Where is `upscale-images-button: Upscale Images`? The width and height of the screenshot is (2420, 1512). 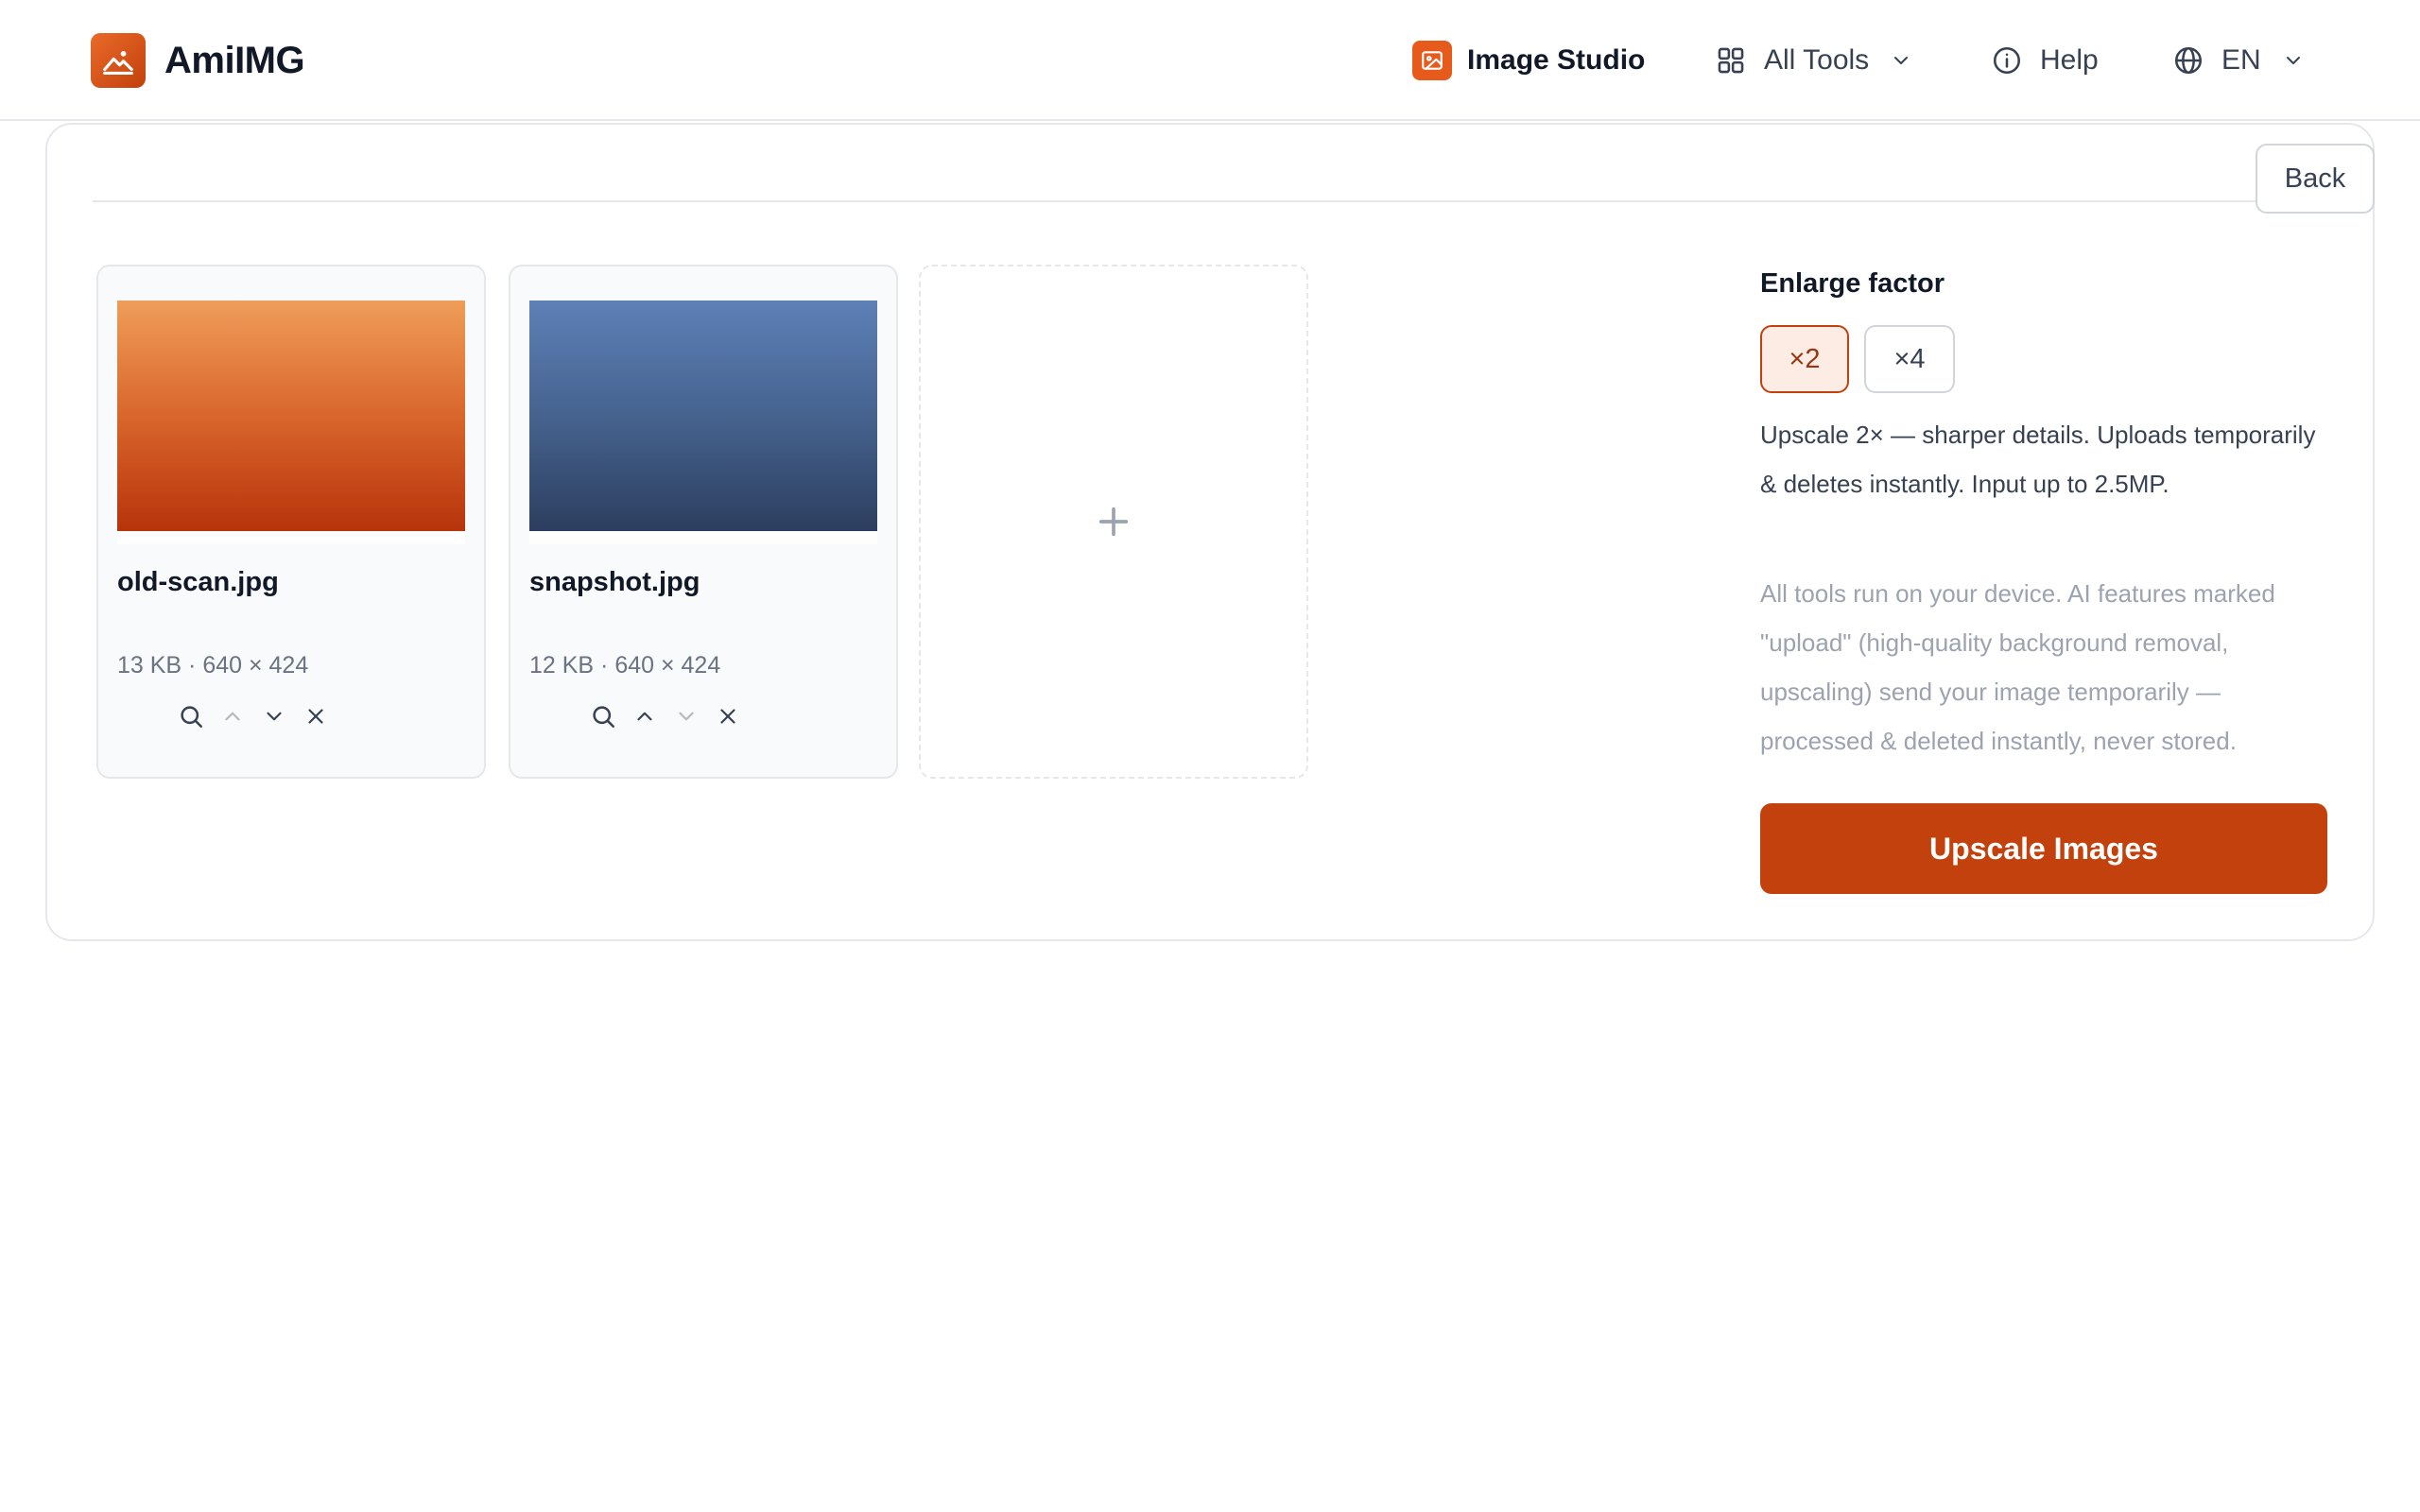 upscale-images-button: Upscale Images is located at coordinates (2043, 848).